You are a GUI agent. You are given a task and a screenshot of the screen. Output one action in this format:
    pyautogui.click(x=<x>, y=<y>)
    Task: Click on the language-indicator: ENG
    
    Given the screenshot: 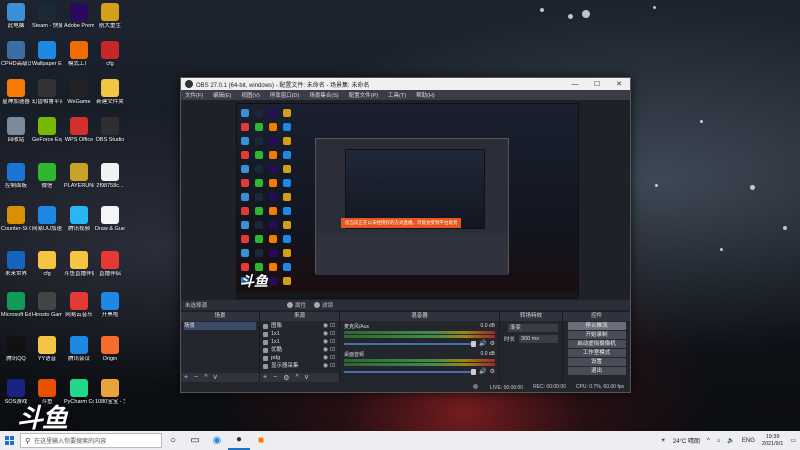 What is the action you would take?
    pyautogui.click(x=748, y=441)
    